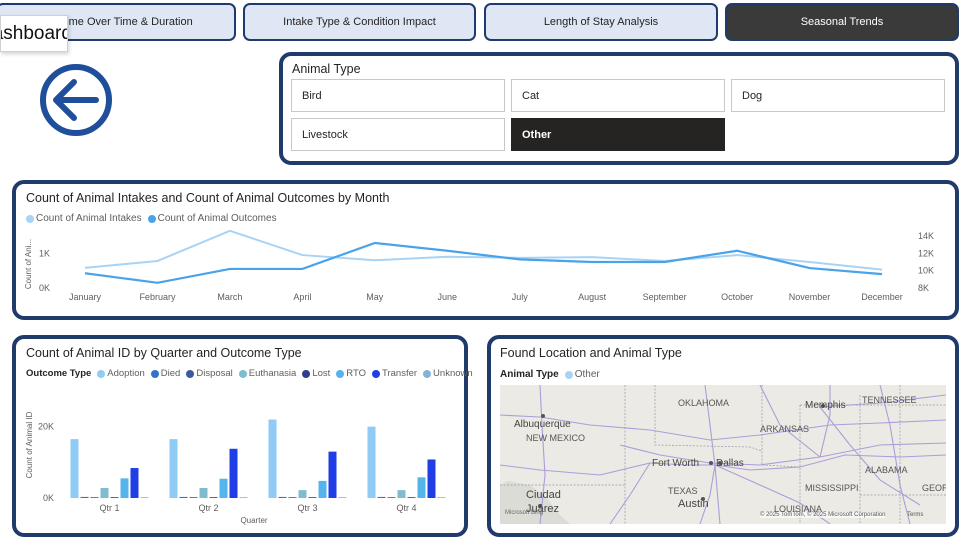 The width and height of the screenshot is (967, 540). Describe the element at coordinates (665, 297) in the screenshot. I see `x-tick-label: September` at that location.